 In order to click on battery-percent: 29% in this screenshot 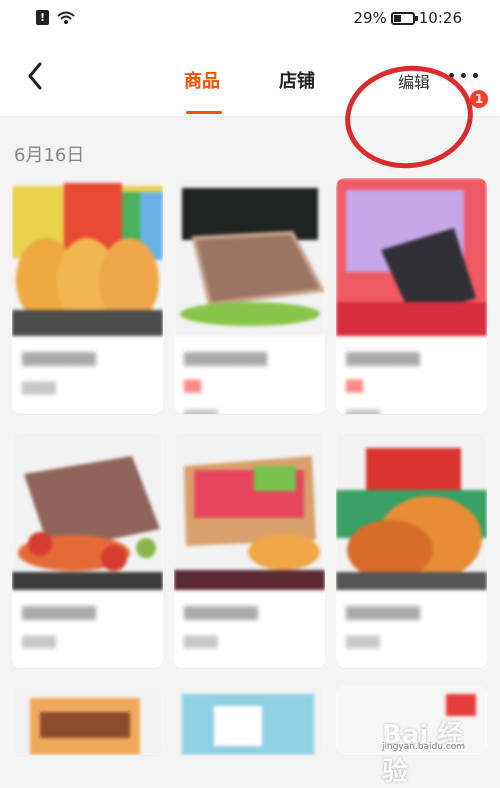, I will do `click(370, 18)`.